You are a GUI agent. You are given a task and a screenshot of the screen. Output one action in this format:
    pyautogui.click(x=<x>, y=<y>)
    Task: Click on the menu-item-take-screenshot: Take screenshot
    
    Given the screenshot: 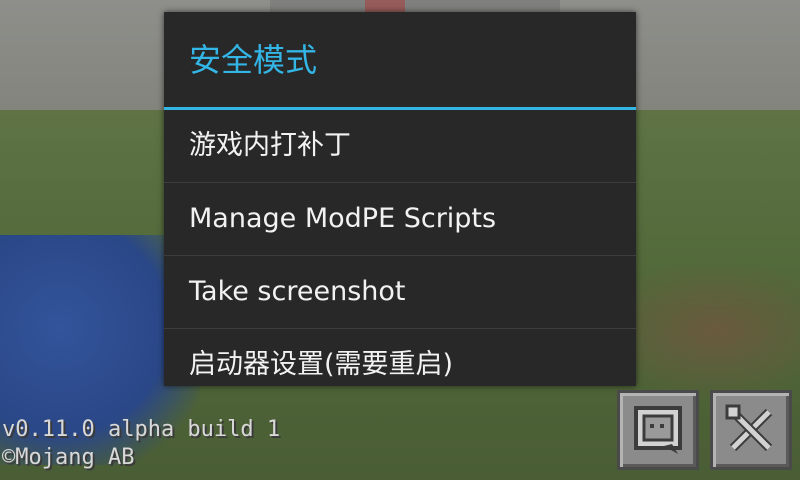 What is the action you would take?
    pyautogui.click(x=400, y=292)
    